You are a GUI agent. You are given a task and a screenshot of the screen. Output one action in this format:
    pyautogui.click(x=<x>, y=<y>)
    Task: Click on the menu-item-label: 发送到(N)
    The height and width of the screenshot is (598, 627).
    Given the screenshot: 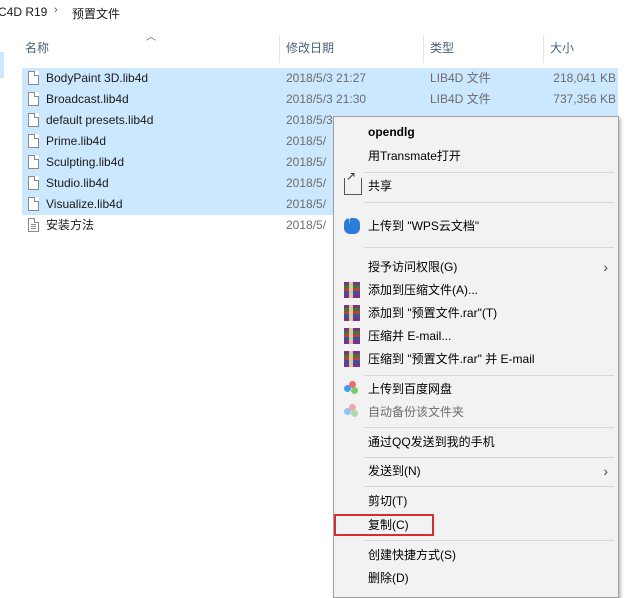 What is the action you would take?
    pyautogui.click(x=394, y=471)
    